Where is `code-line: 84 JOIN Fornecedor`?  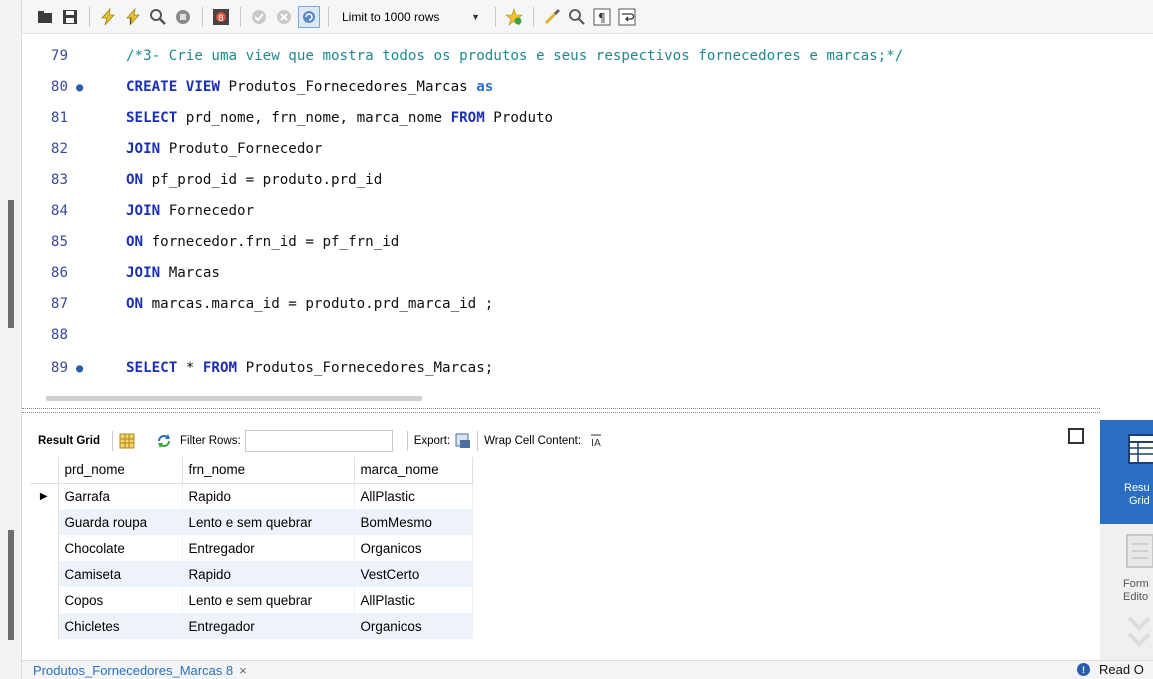
code-line: 84 JOIN Fornecedor is located at coordinates (587, 210).